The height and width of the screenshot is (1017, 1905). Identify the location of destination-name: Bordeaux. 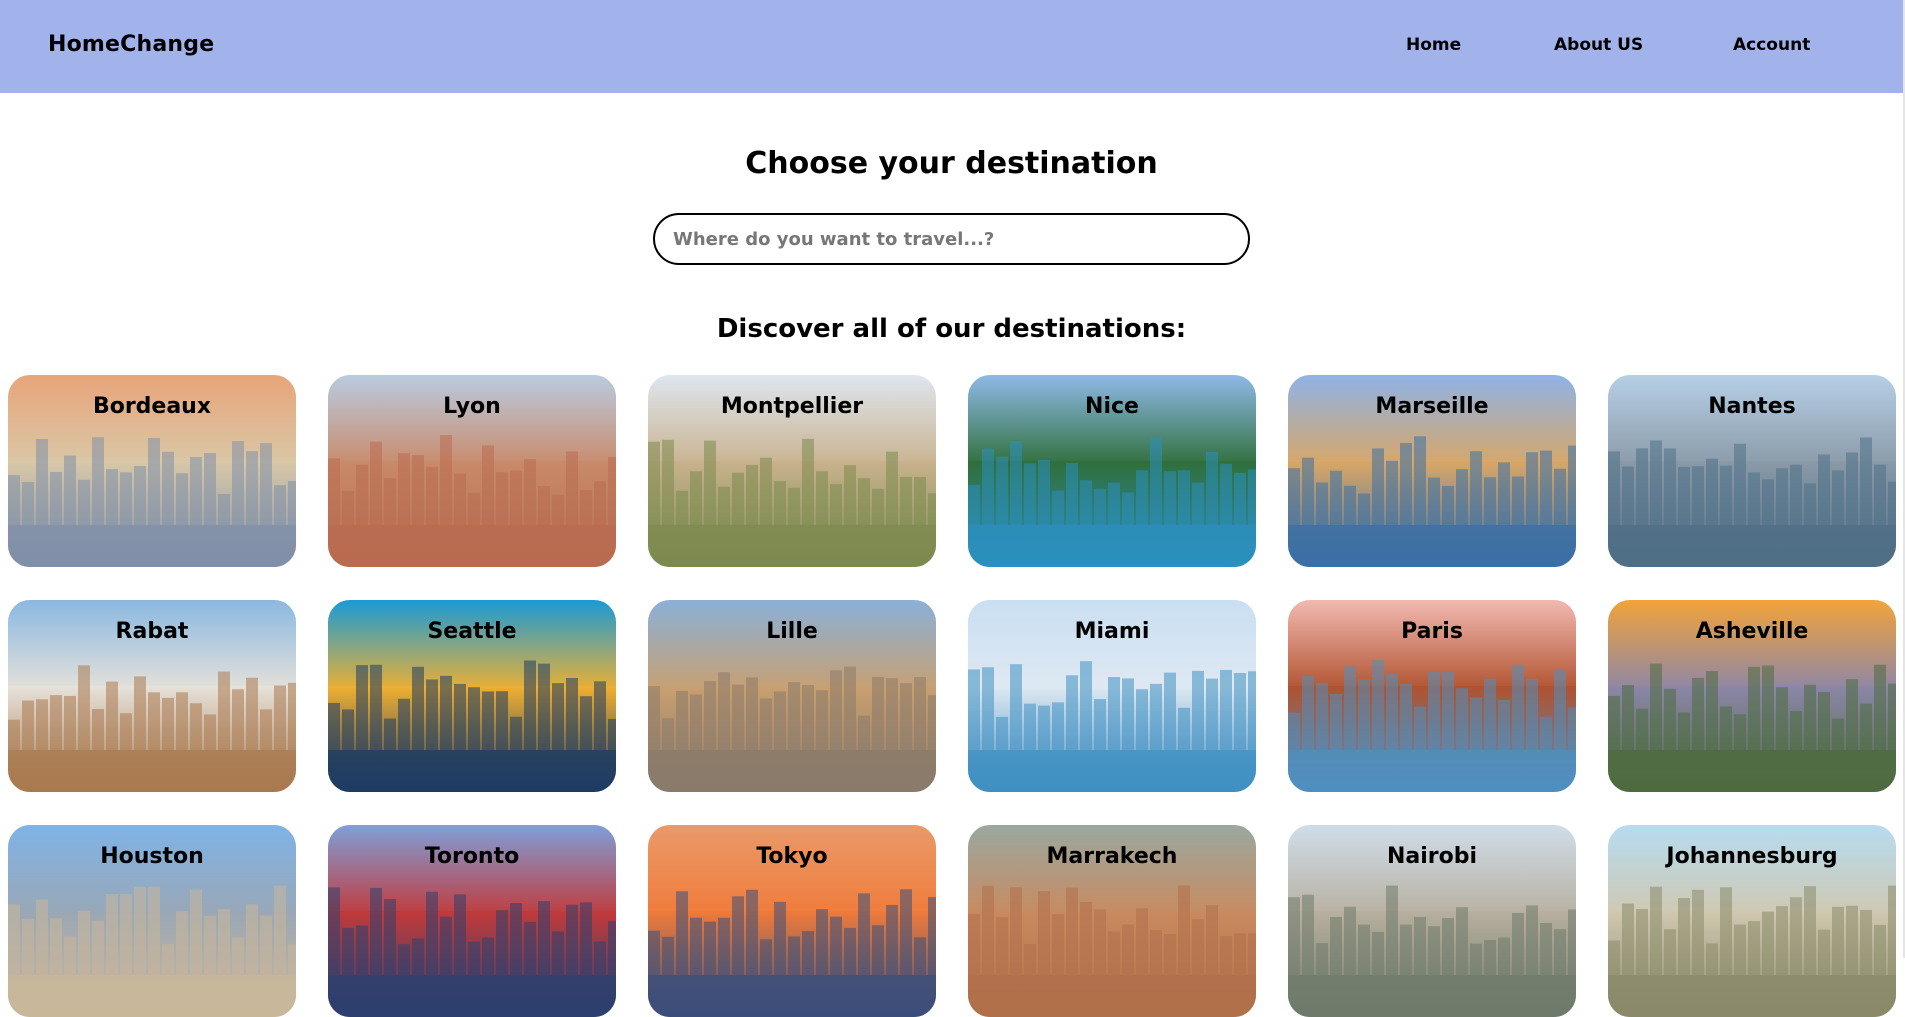
(152, 406).